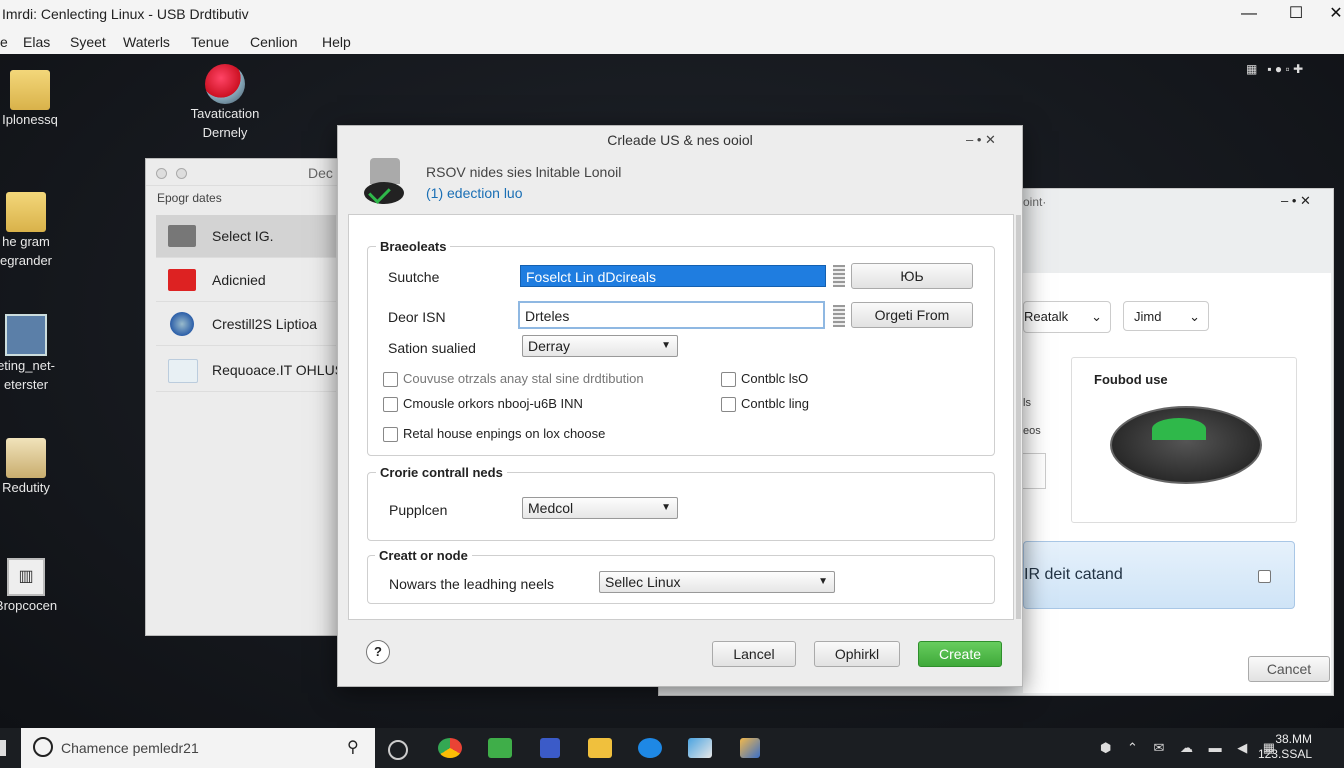  What do you see at coordinates (1096, 316) in the screenshot?
I see `chevron-down-icon: ⌄` at bounding box center [1096, 316].